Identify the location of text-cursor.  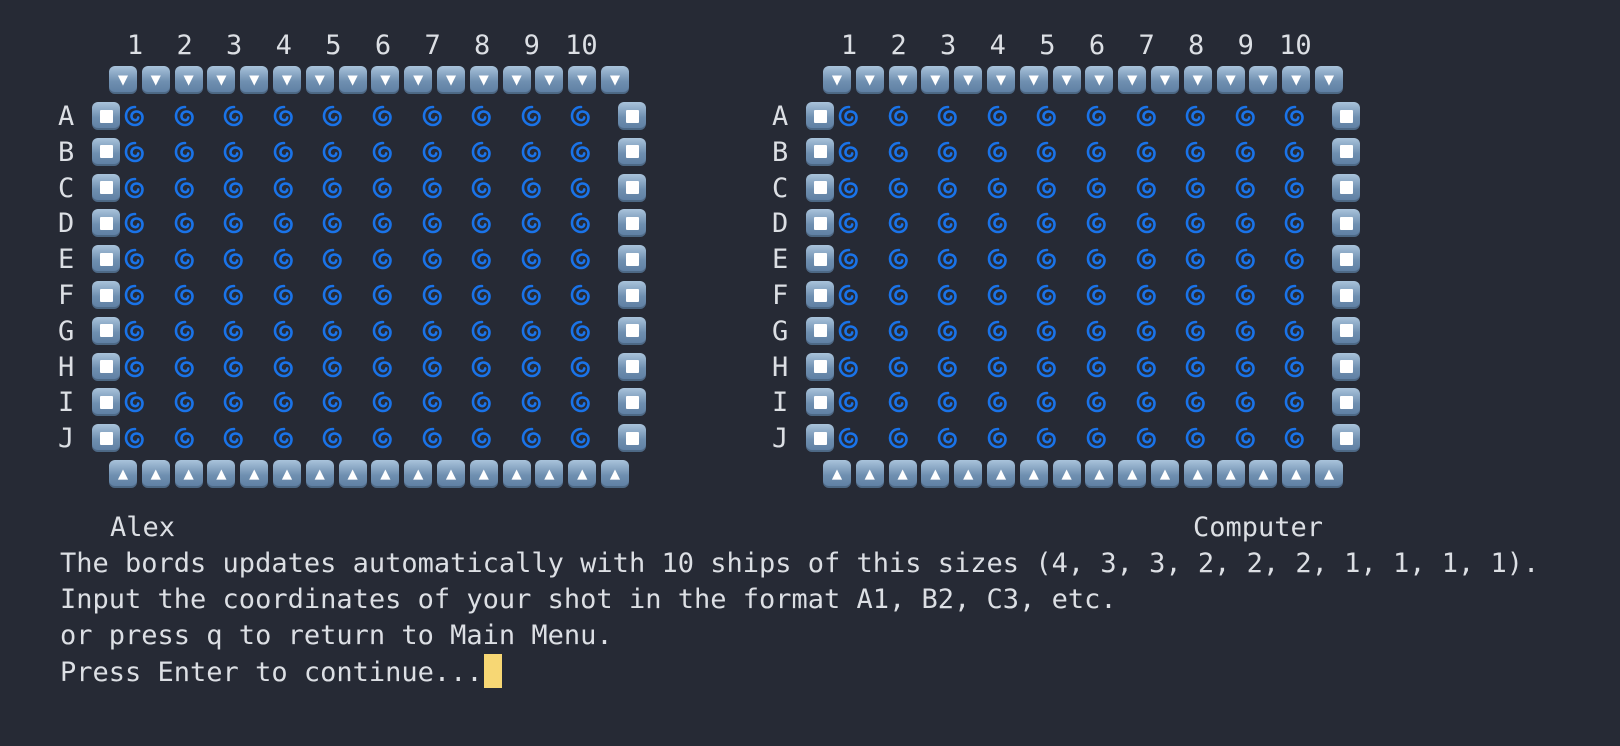
(492, 671).